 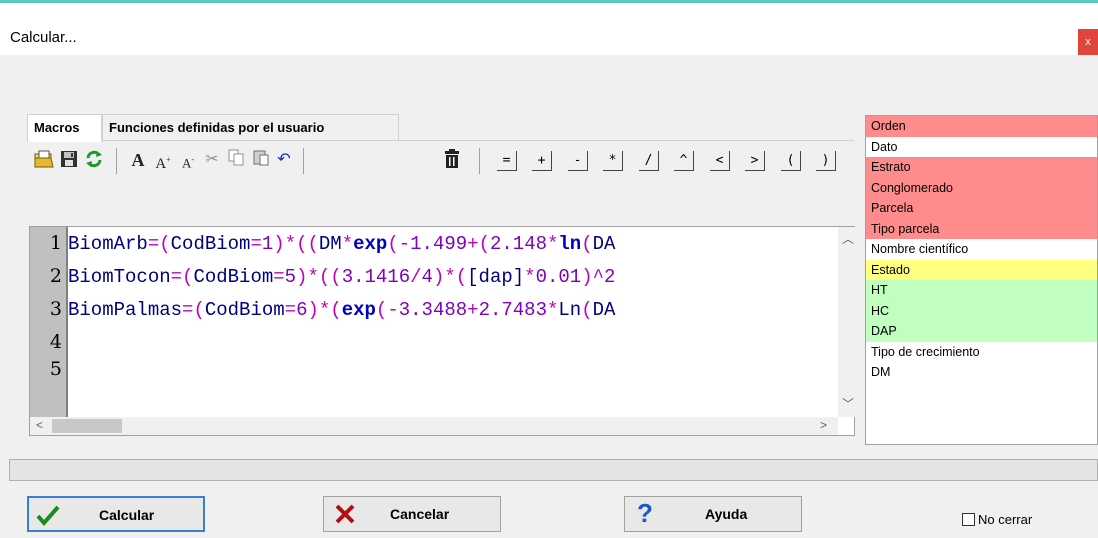 What do you see at coordinates (791, 161) in the screenshot?
I see `operator-open-paren-button: (` at bounding box center [791, 161].